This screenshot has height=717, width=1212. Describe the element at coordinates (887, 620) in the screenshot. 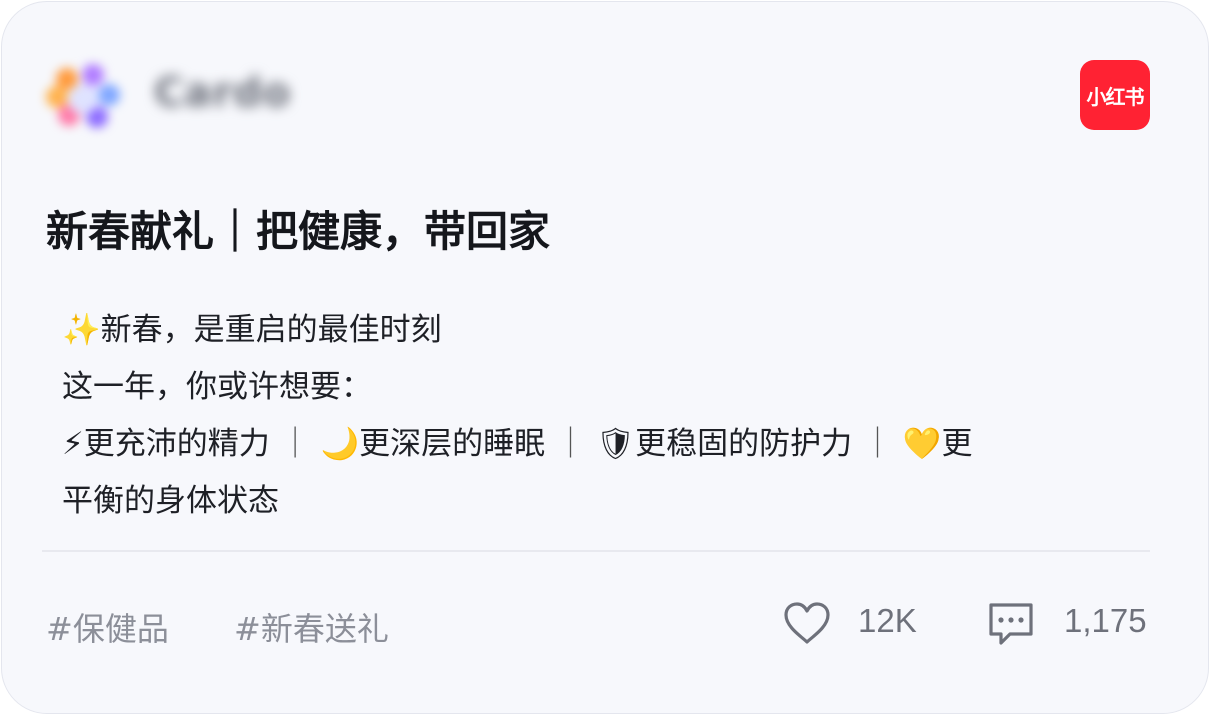

I see `like-count: 12K` at that location.